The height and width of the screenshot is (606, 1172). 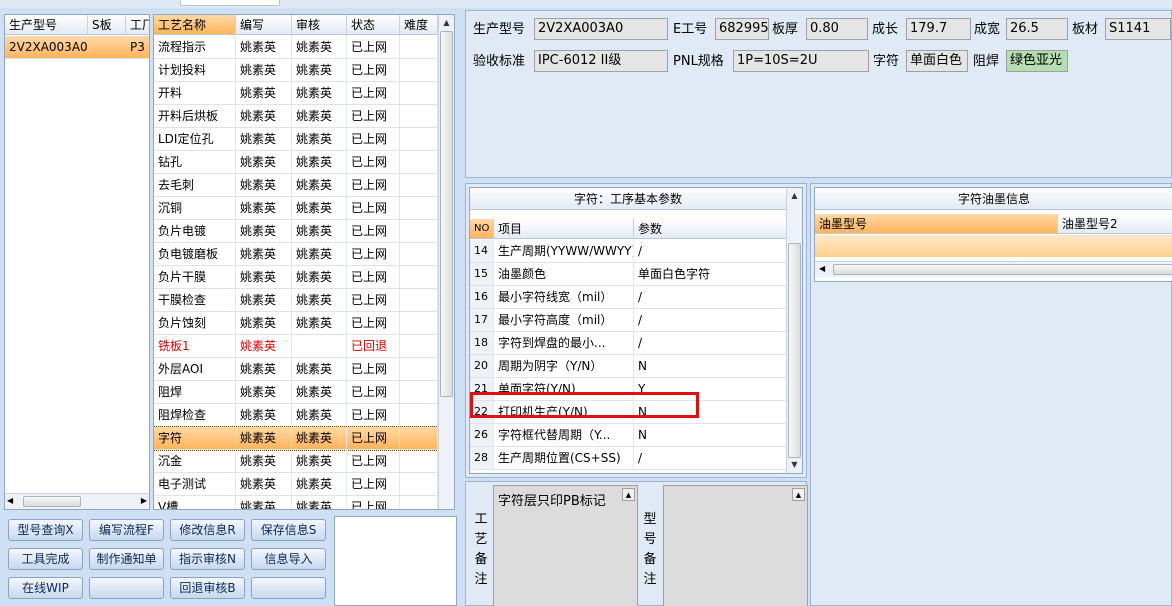 I want to click on ink-title: 字符油墨信息, so click(x=993, y=199).